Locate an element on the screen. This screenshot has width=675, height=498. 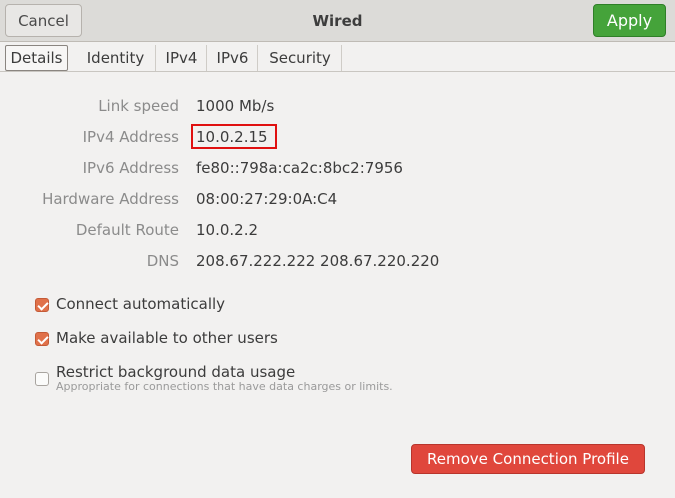
apply-button: Apply is located at coordinates (629, 20).